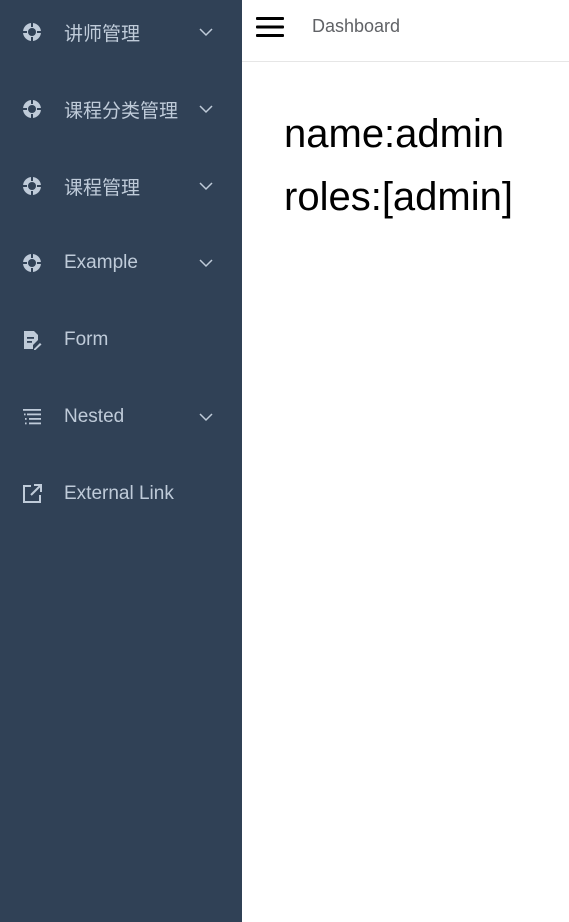 The width and height of the screenshot is (569, 922). Describe the element at coordinates (94, 416) in the screenshot. I see `sidebar-item-label: Nested` at that location.